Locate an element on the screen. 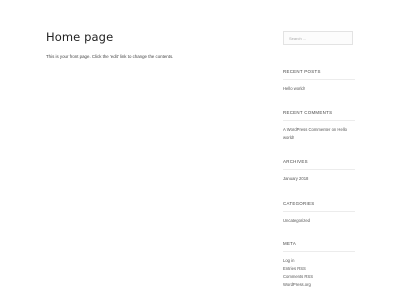 The width and height of the screenshot is (400, 300). widget-title-categories: CATEGORIES is located at coordinates (299, 203).